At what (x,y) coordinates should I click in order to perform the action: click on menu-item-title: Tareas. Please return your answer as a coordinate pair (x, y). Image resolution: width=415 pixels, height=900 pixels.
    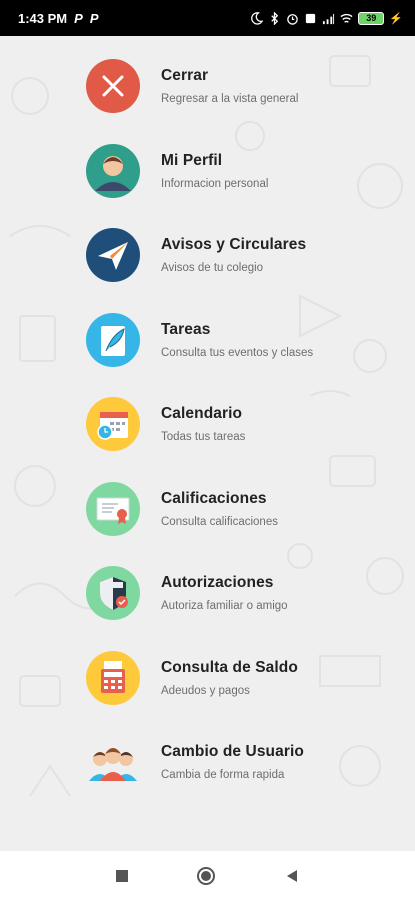
    Looking at the image, I should click on (186, 329).